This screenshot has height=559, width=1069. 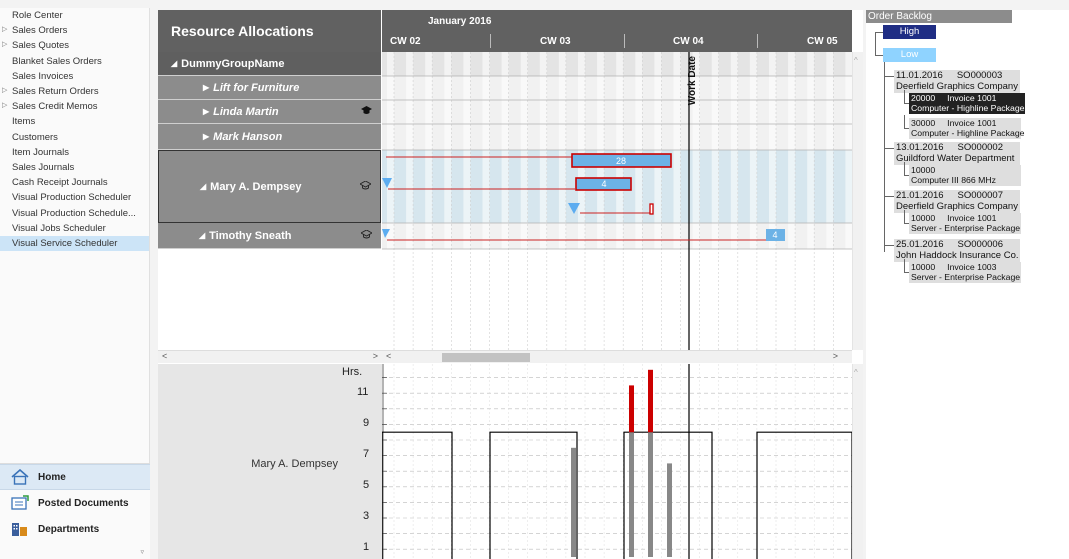 I want to click on order-number: SO000003, so click(x=979, y=75).